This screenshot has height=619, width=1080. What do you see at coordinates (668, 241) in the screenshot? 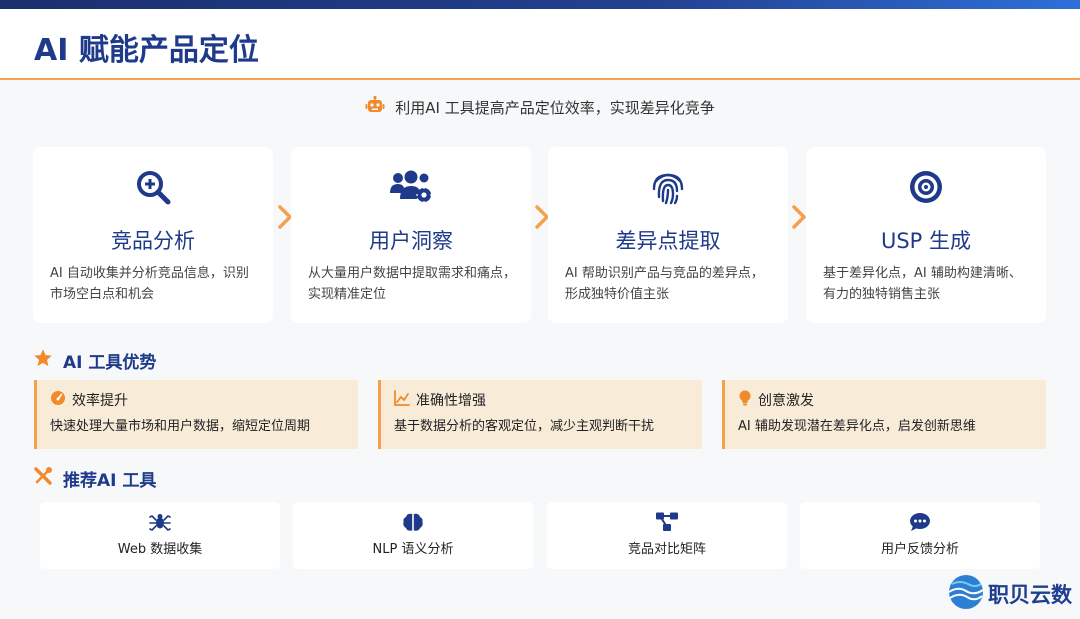
I see `step-title: 差异点提取` at bounding box center [668, 241].